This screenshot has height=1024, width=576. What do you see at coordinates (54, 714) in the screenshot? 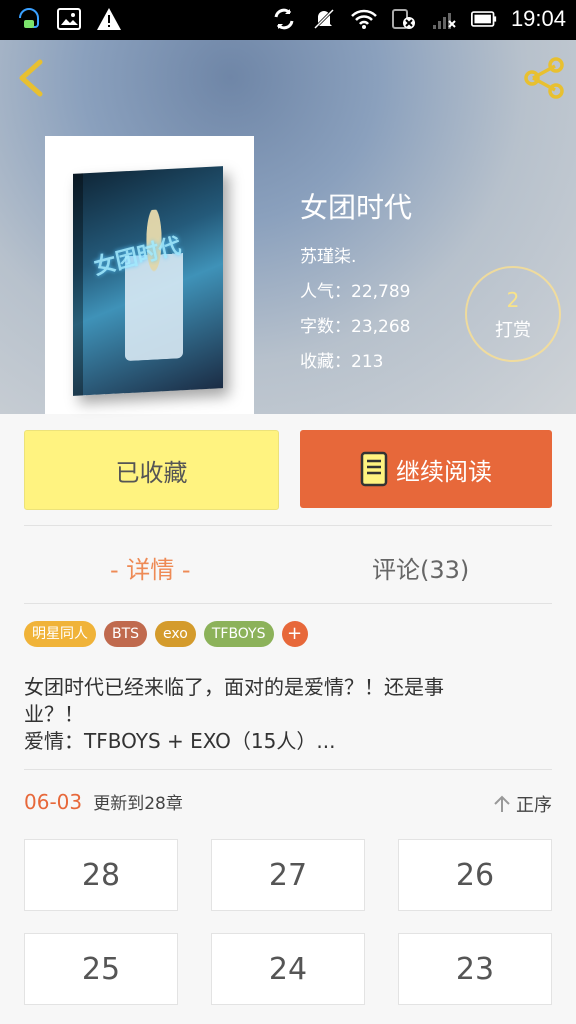
I see `description-line: 业？！` at bounding box center [54, 714].